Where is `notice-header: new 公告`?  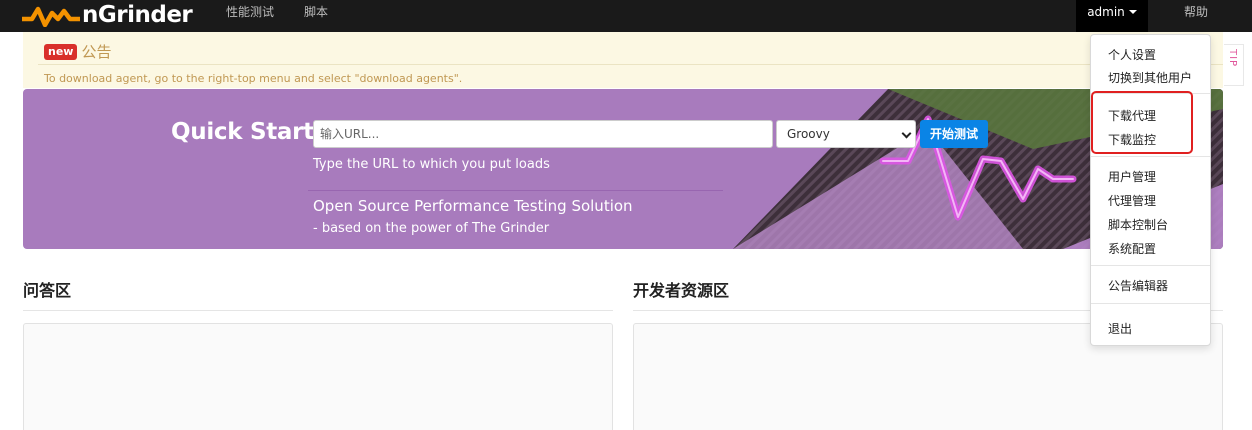 notice-header: new 公告 is located at coordinates (77, 51).